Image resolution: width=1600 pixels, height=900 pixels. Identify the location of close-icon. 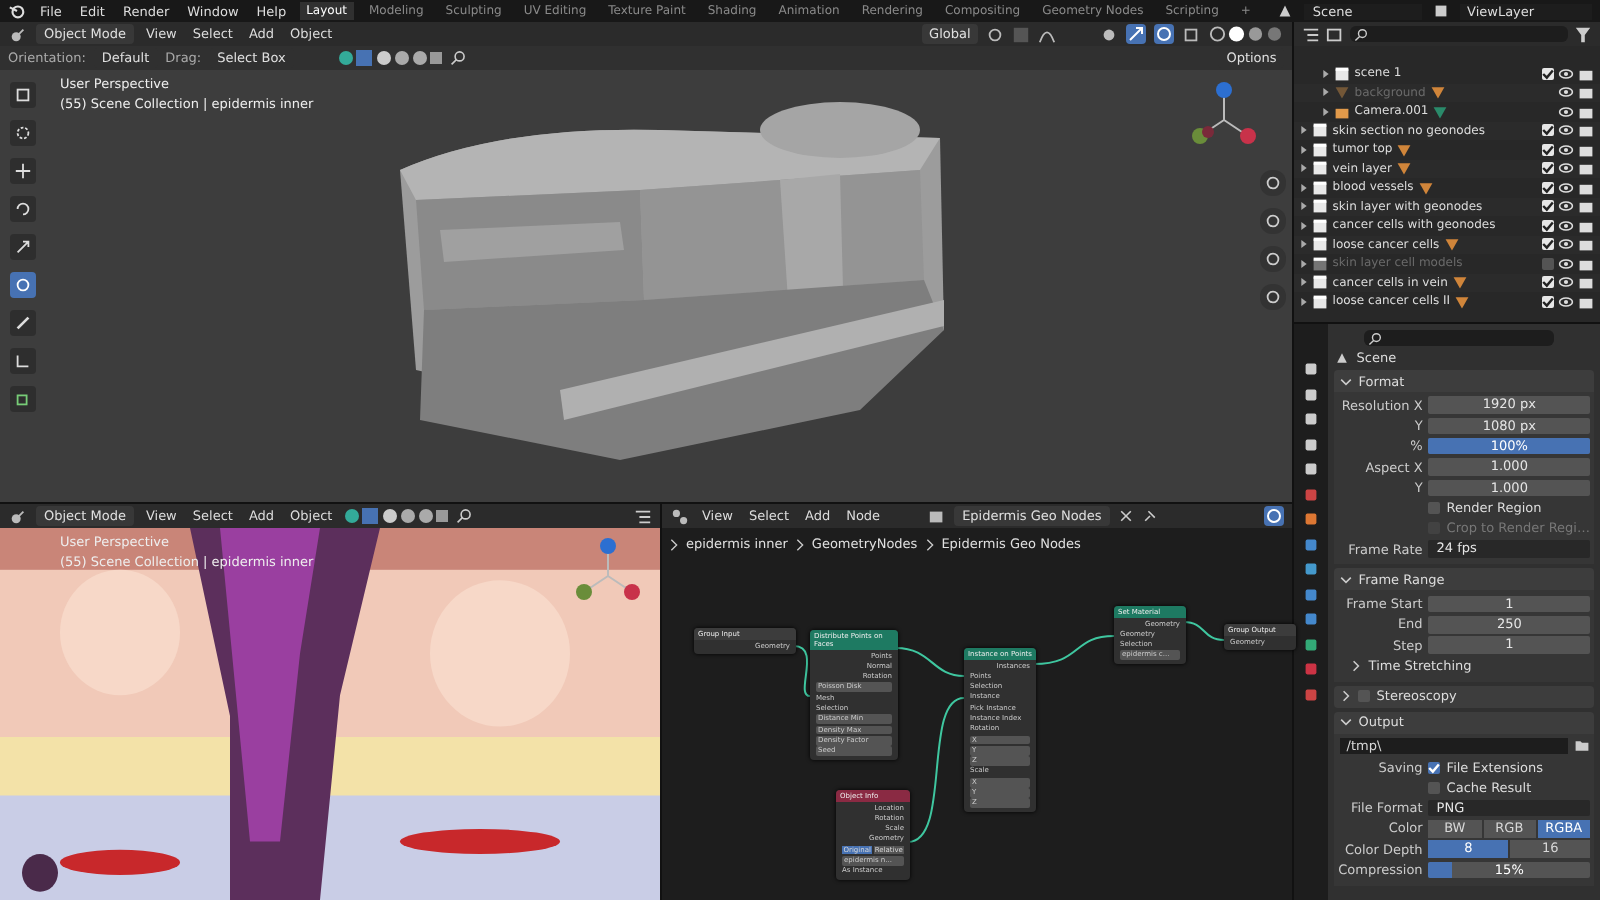
(1125, 516).